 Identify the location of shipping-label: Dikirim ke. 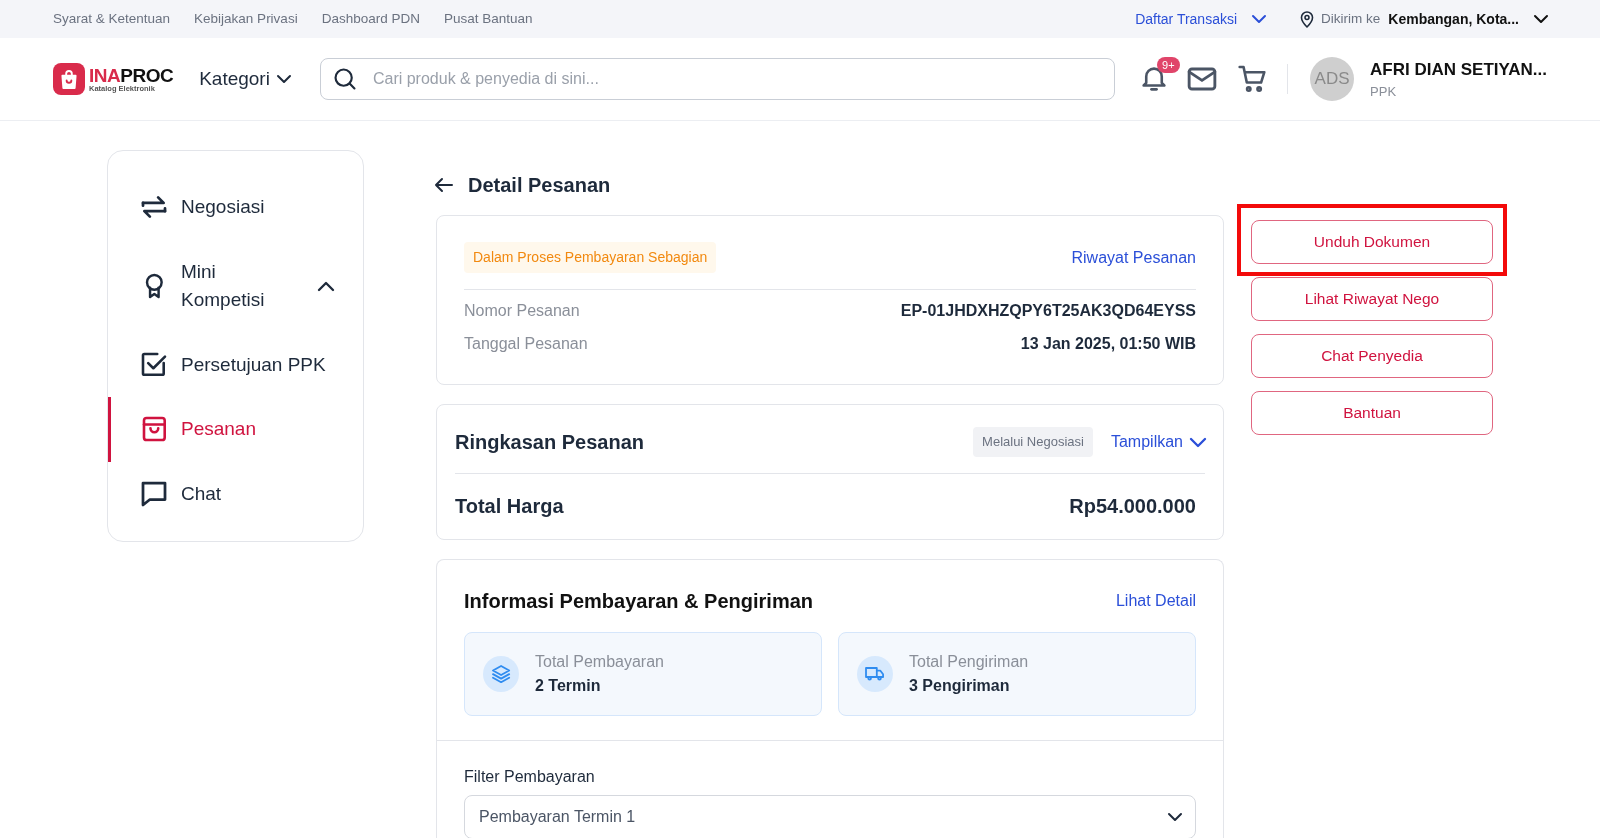
(1351, 18).